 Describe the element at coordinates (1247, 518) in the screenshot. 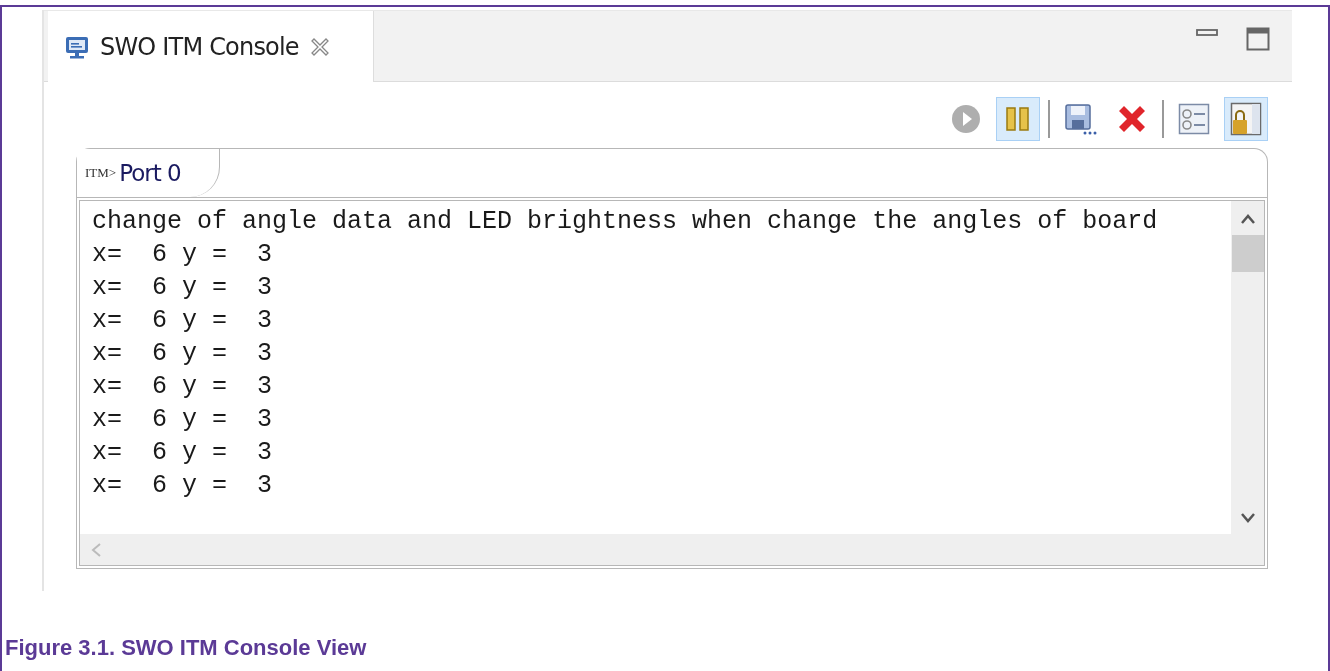

I see `chevron-down-icon` at that location.